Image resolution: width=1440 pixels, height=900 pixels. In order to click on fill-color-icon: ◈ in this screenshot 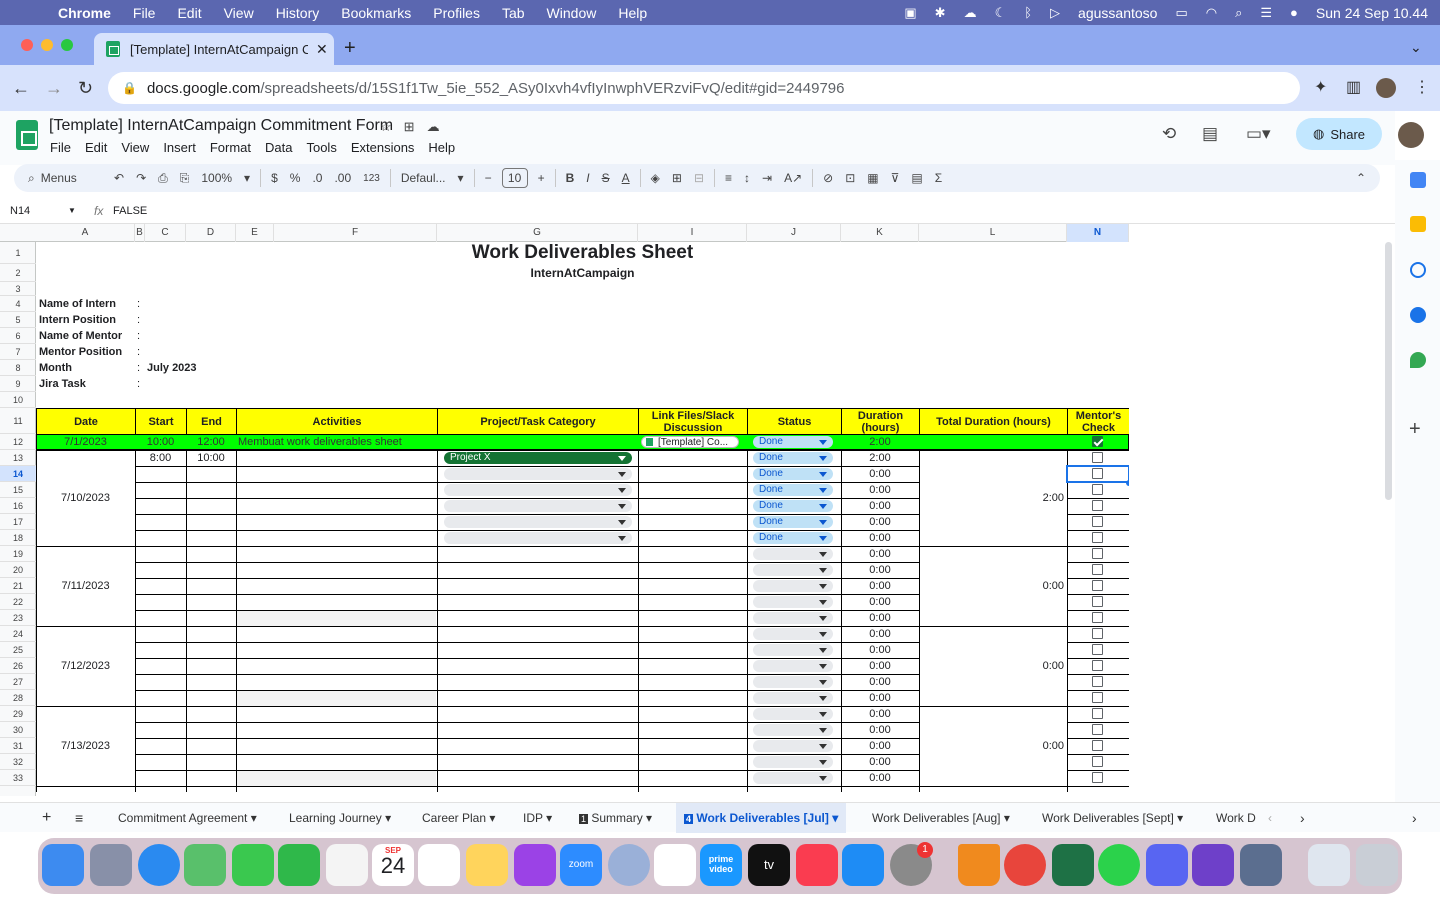, I will do `click(655, 178)`.